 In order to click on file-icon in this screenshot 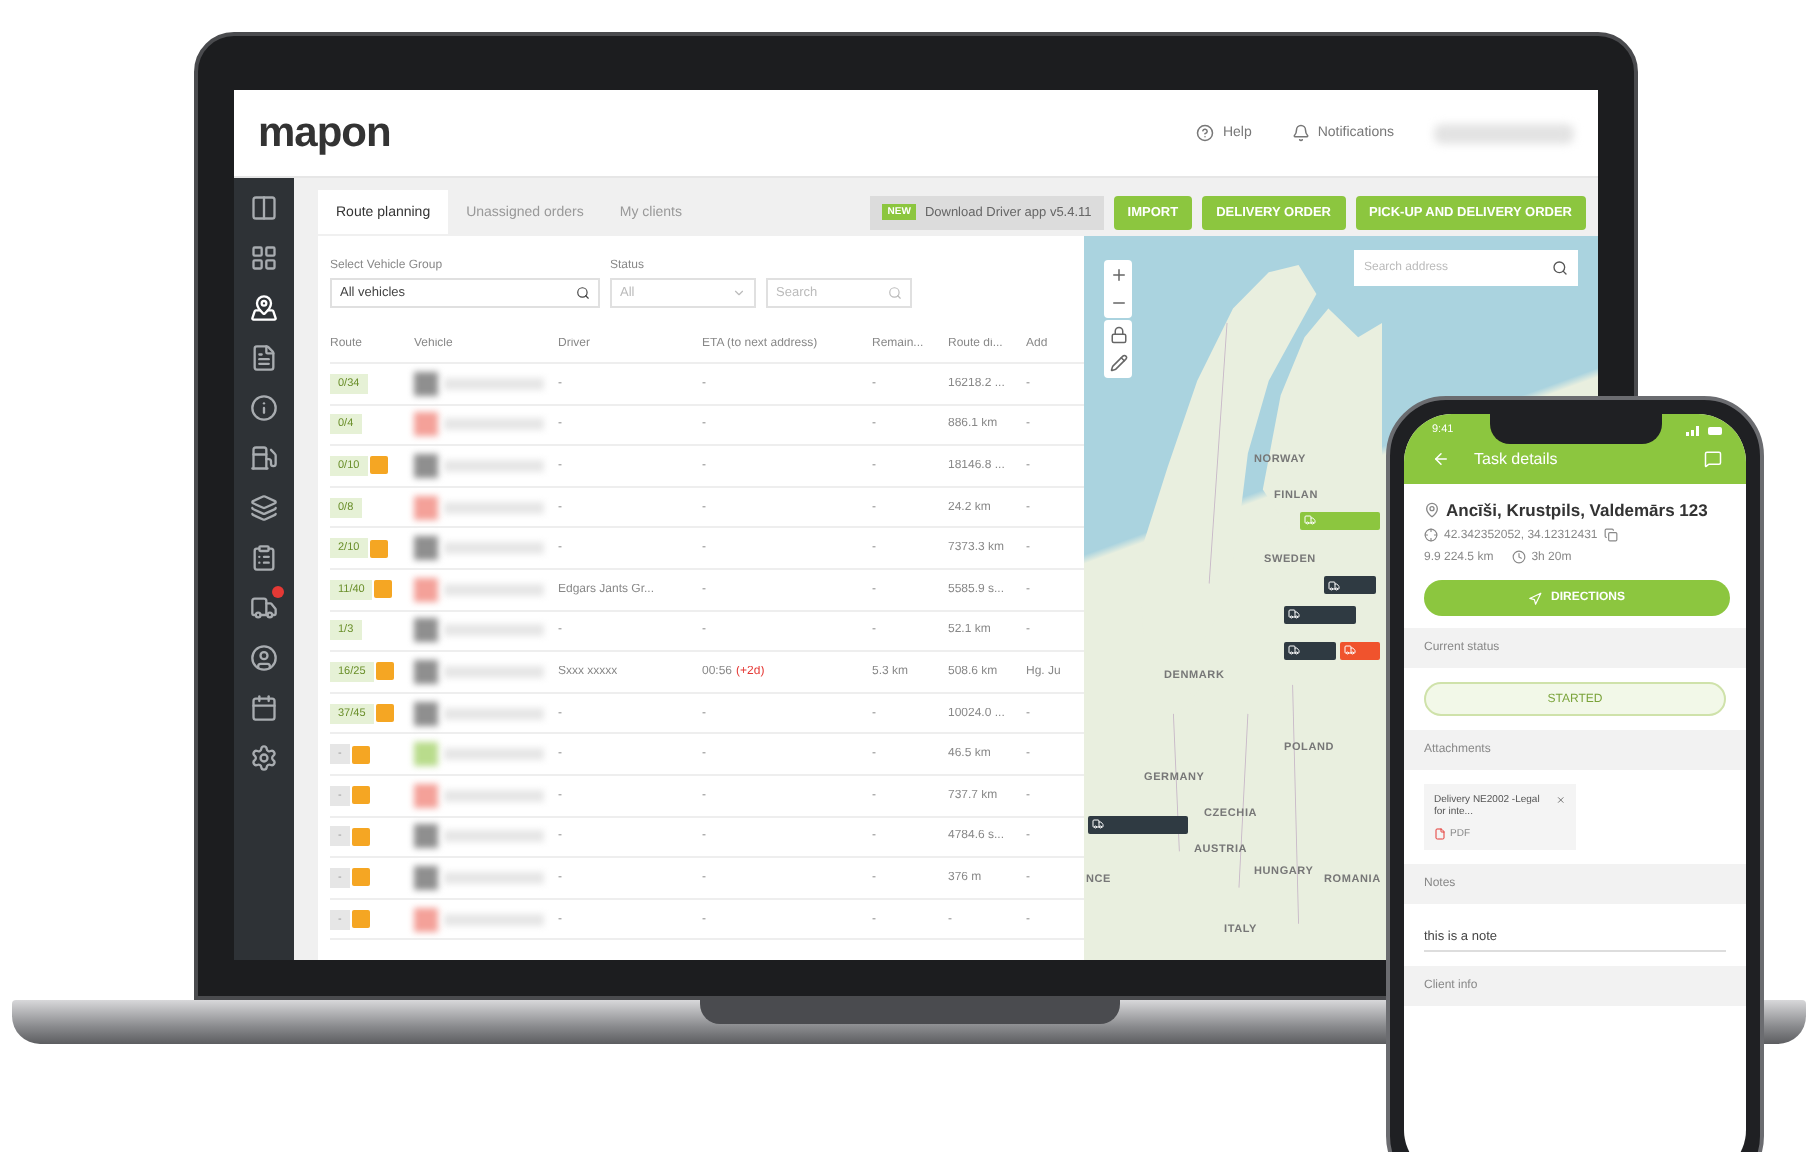, I will do `click(1440, 834)`.